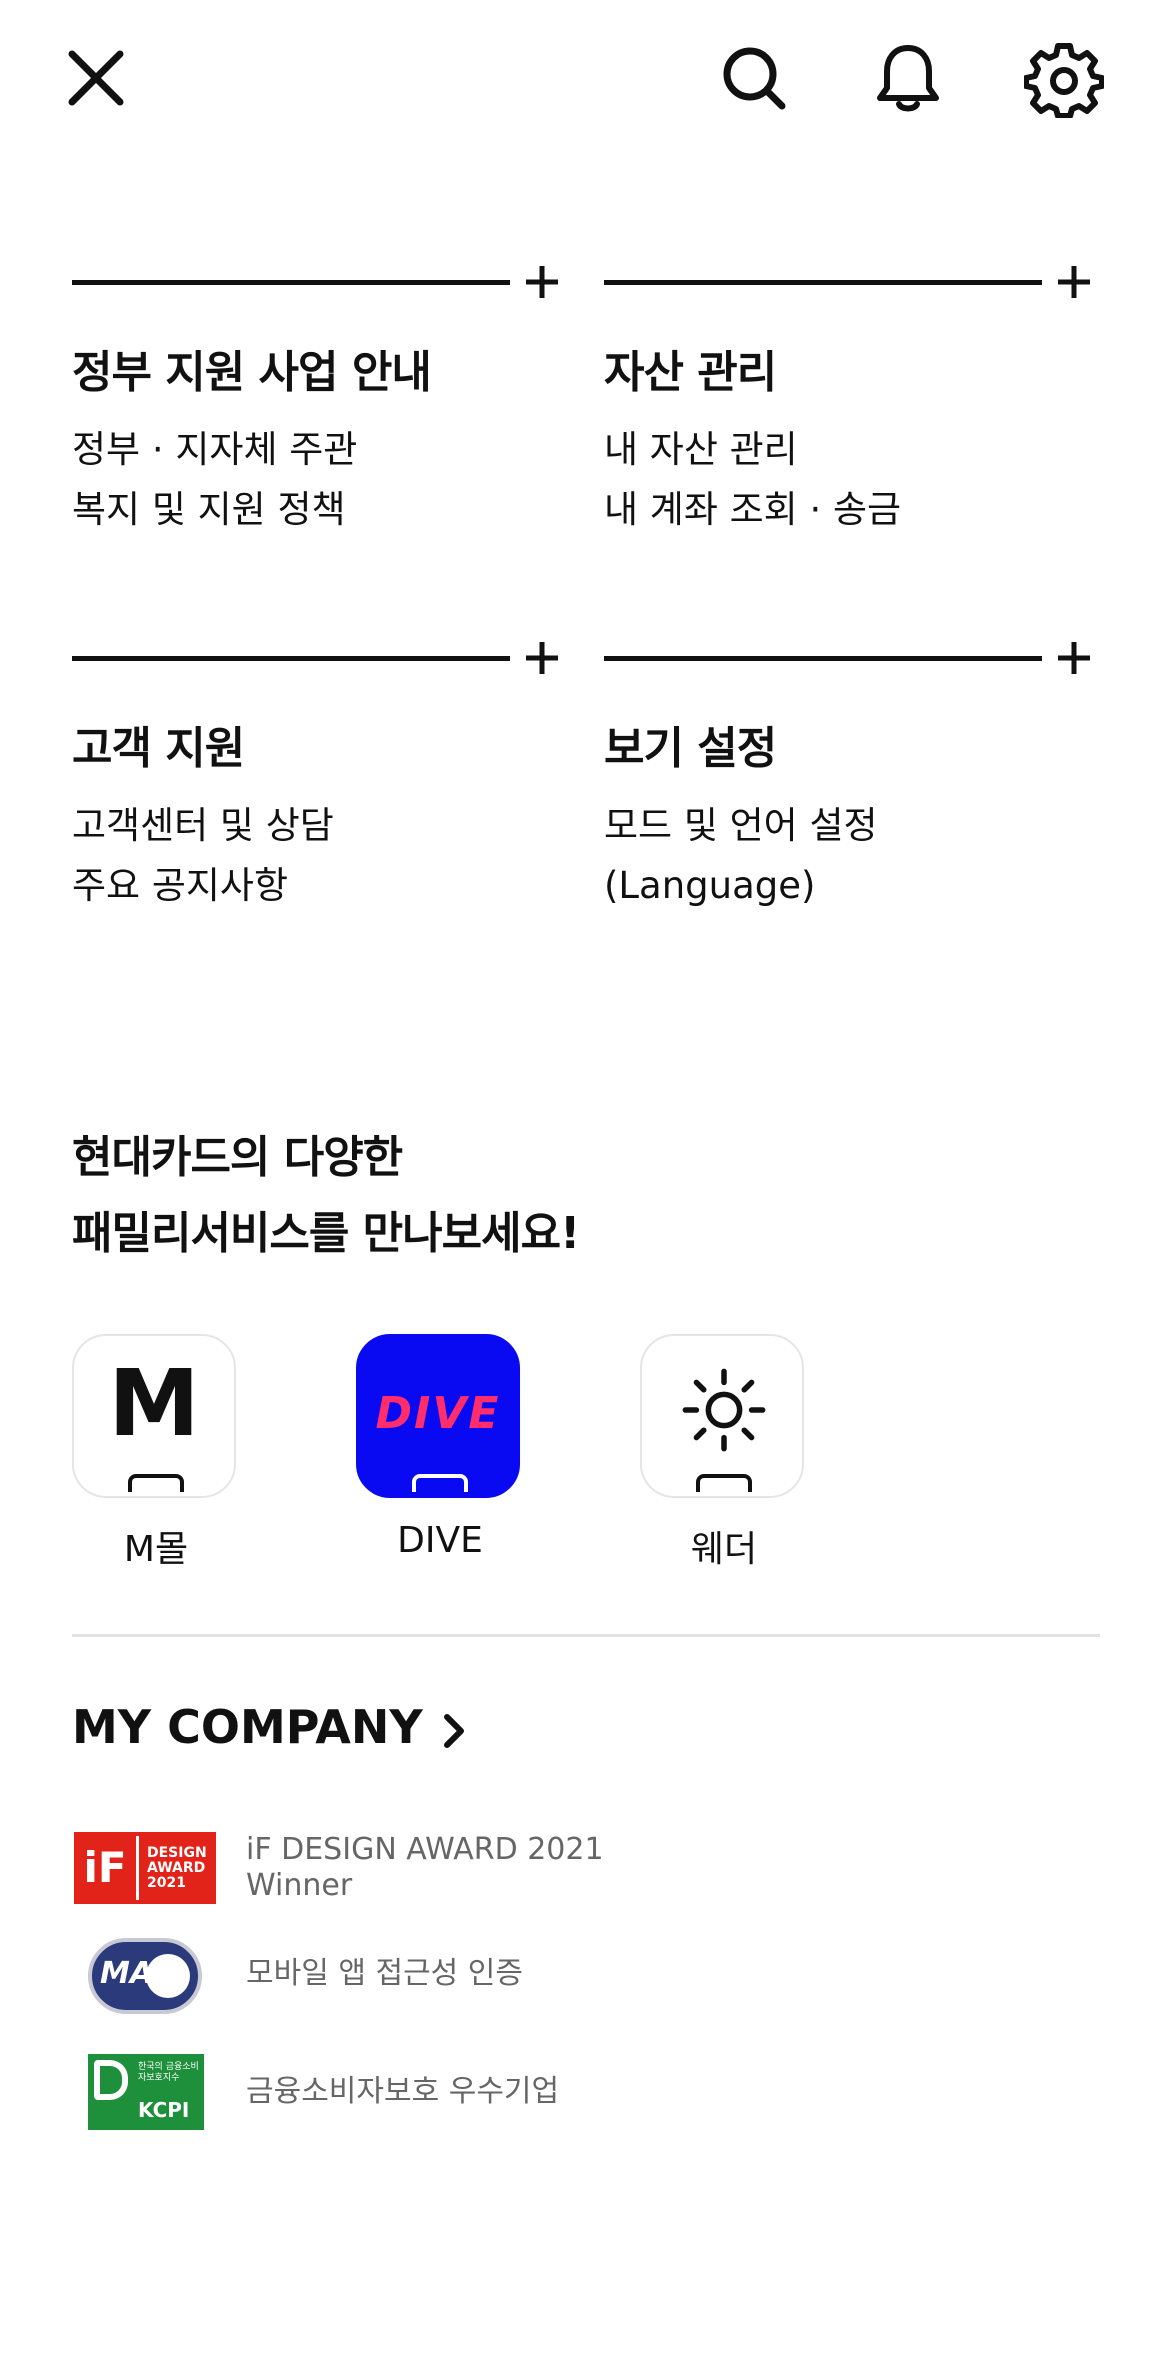 The width and height of the screenshot is (1170, 2374). I want to click on bell-icon, so click(908, 78).